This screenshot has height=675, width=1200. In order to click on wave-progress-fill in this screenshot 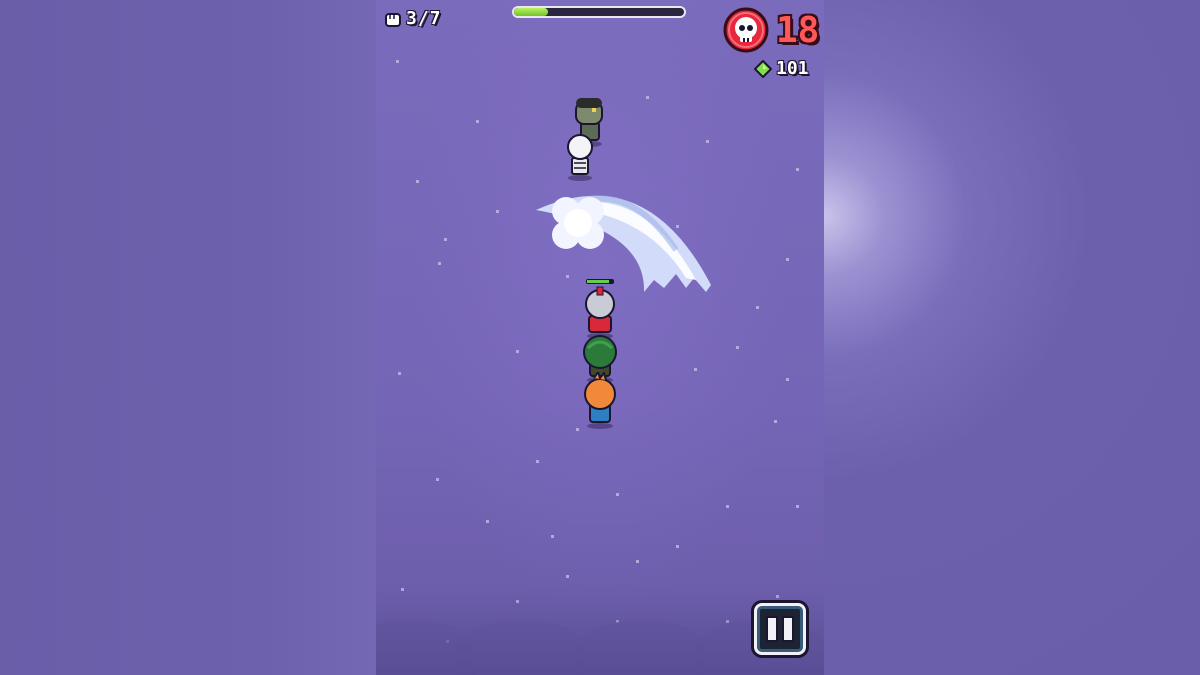, I will do `click(531, 12)`.